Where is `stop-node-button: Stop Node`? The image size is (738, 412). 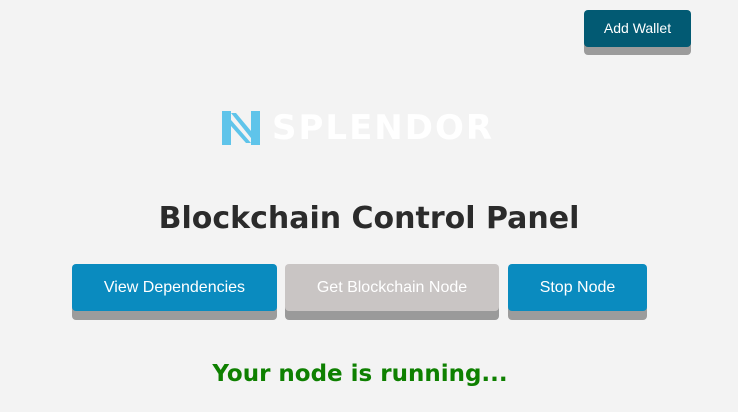
stop-node-button: Stop Node is located at coordinates (577, 287).